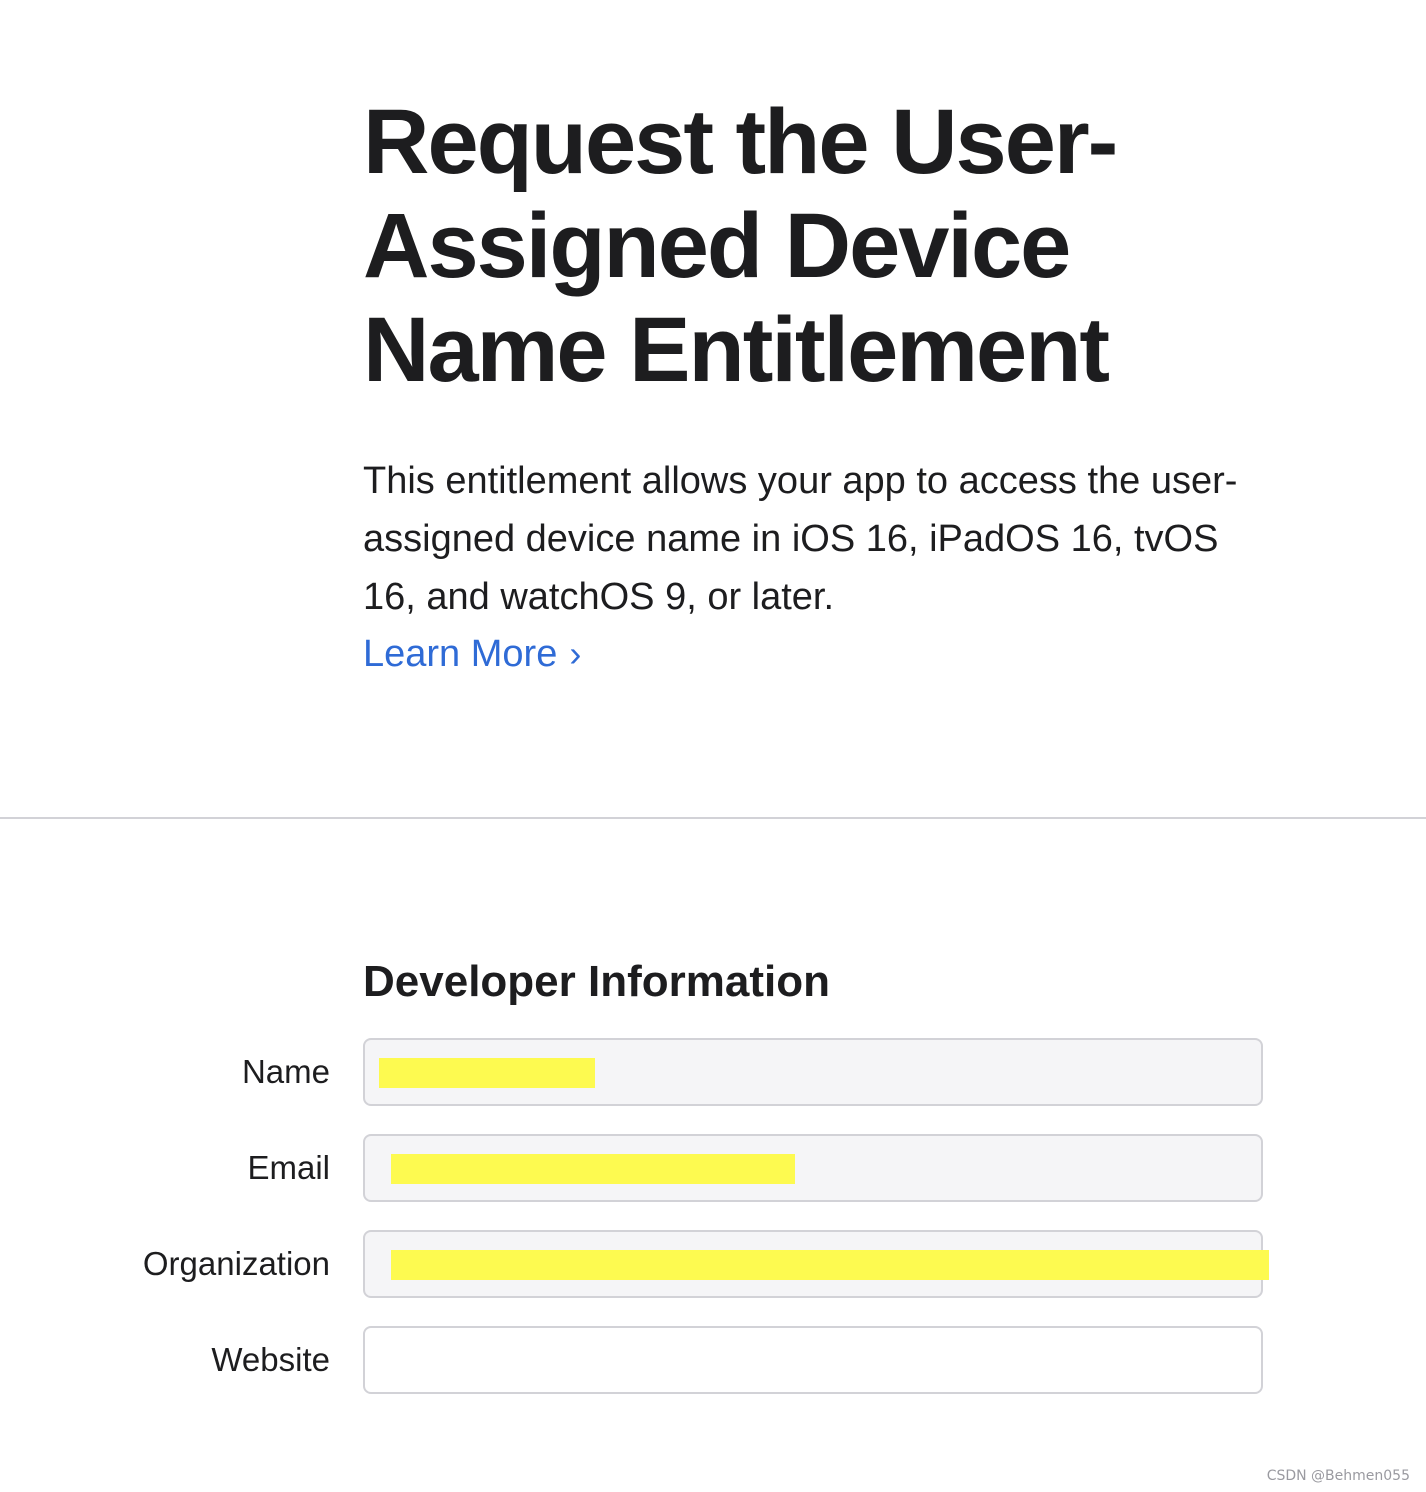 The image size is (1426, 1492). I want to click on learn-more-link: Learn More ›, so click(472, 654).